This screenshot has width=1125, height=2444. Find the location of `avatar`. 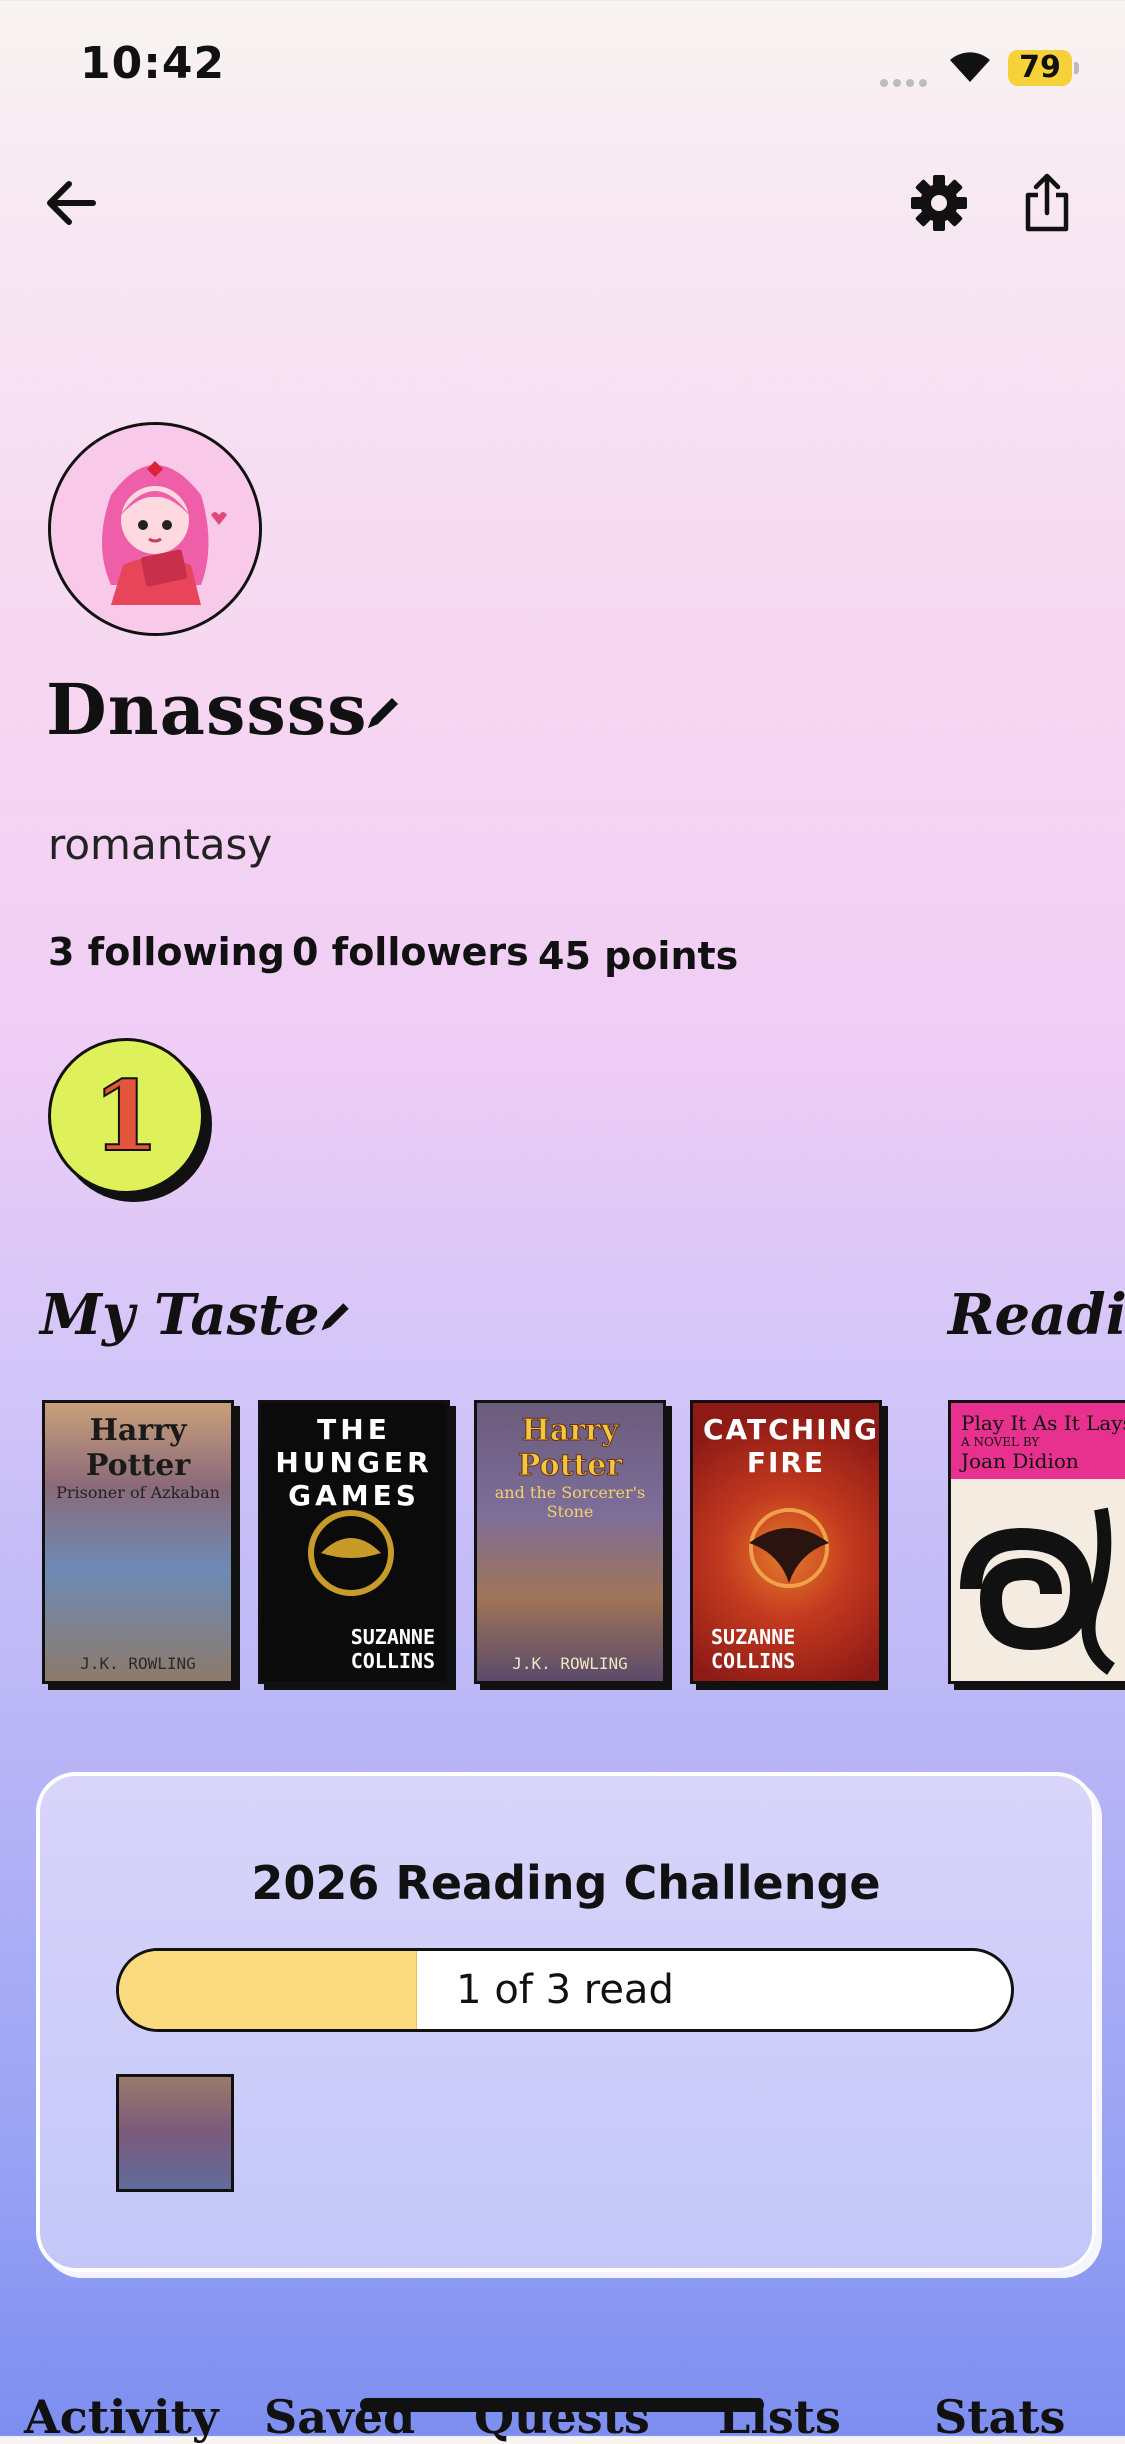

avatar is located at coordinates (155, 529).